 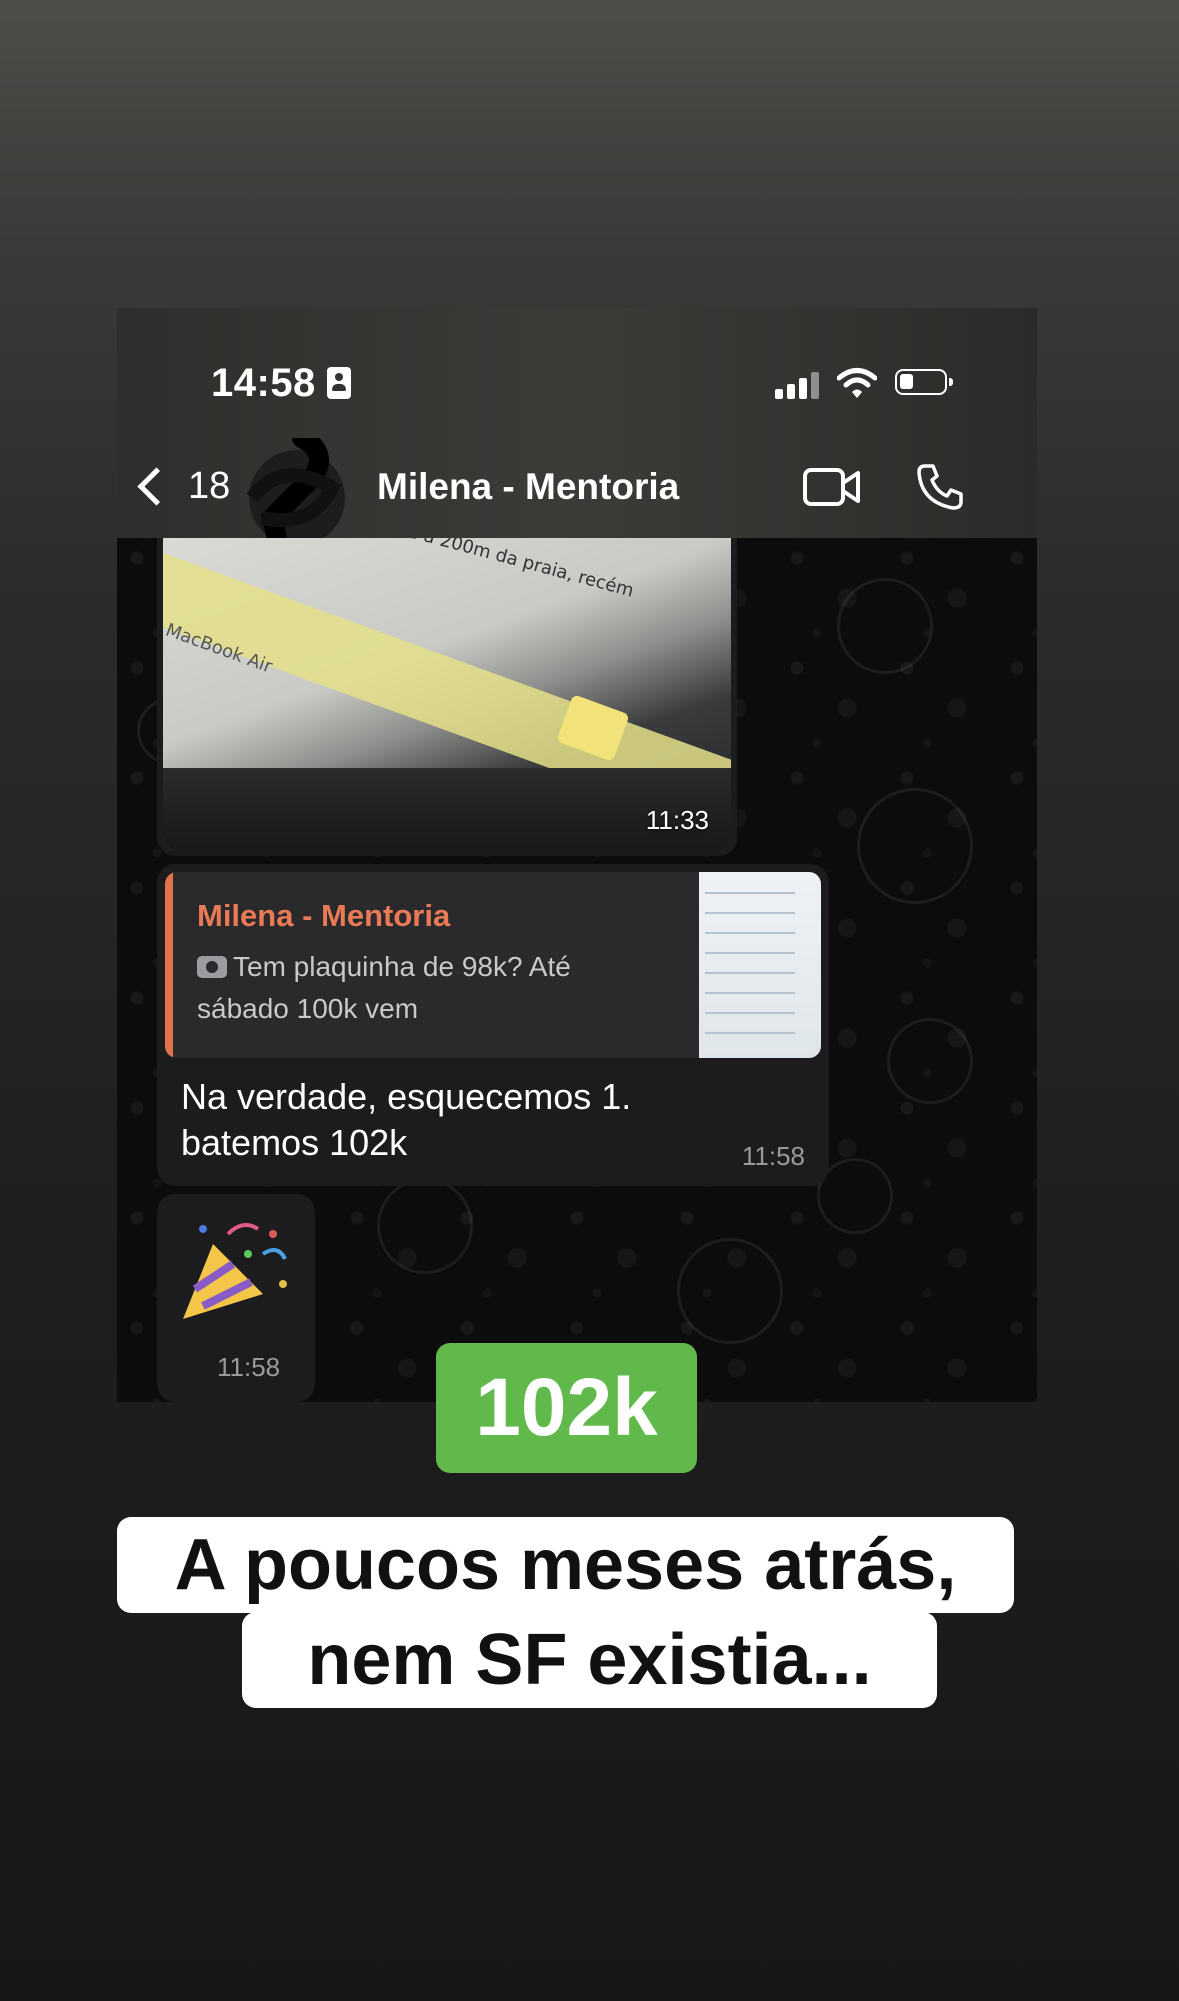 I want to click on contact-card-icon, so click(x=339, y=383).